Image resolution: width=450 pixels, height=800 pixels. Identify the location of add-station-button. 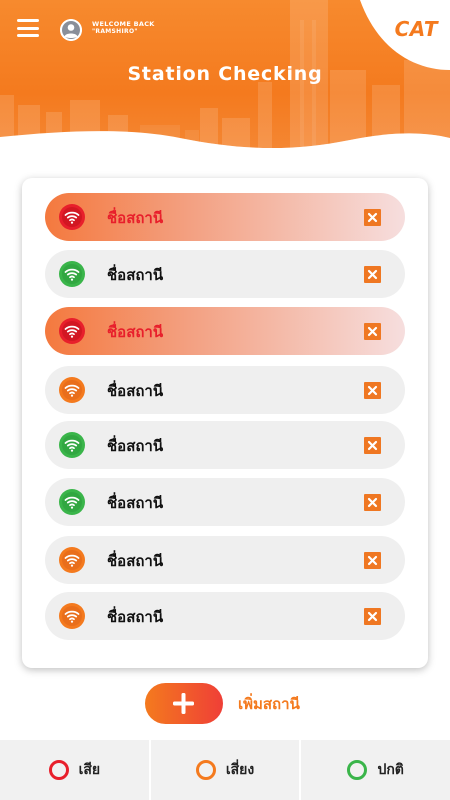
(184, 703).